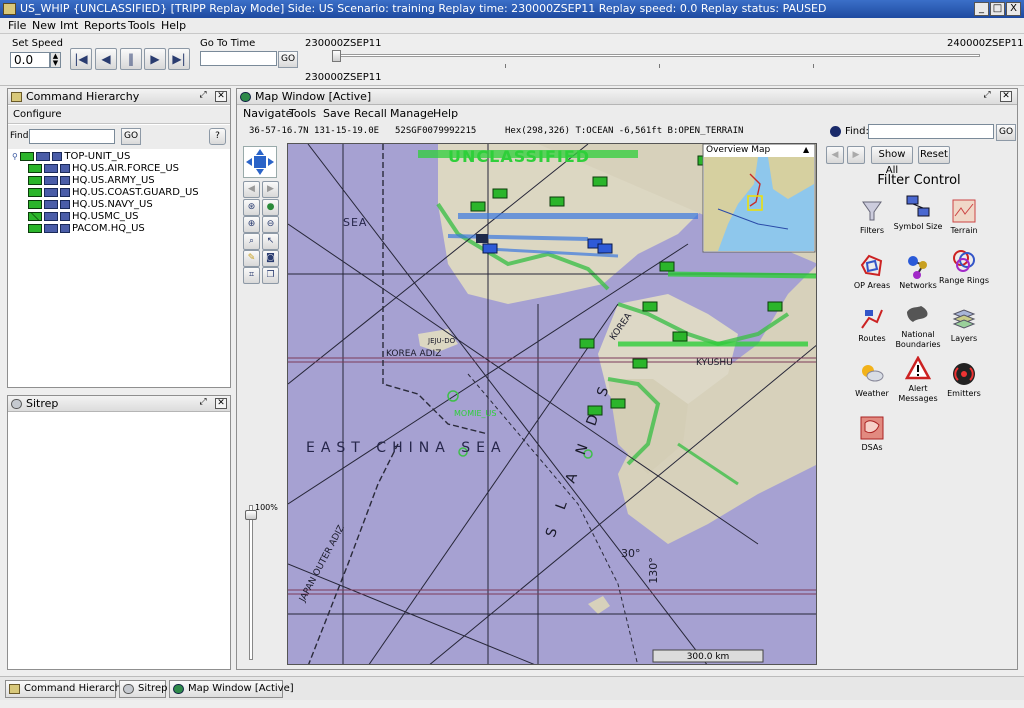  What do you see at coordinates (90, 205) in the screenshot?
I see `tree-item-navy: HQ.US.NAVY_US` at bounding box center [90, 205].